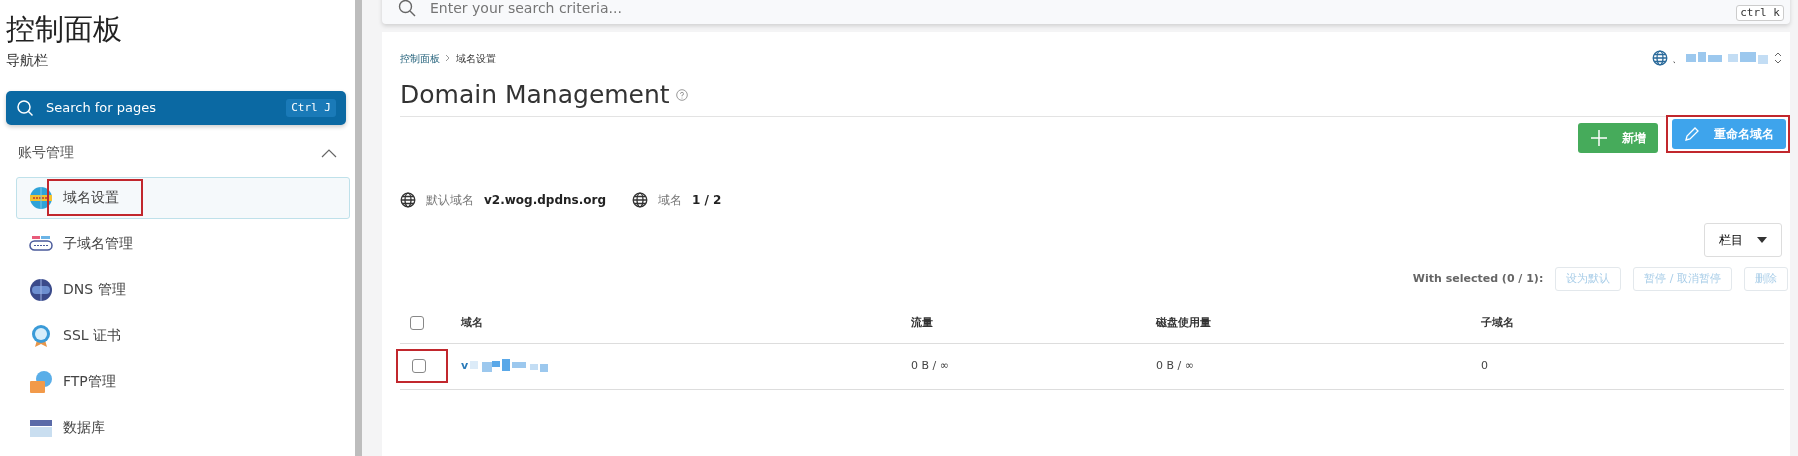  Describe the element at coordinates (183, 197) in the screenshot. I see `sidebar-item: 域名设置` at that location.